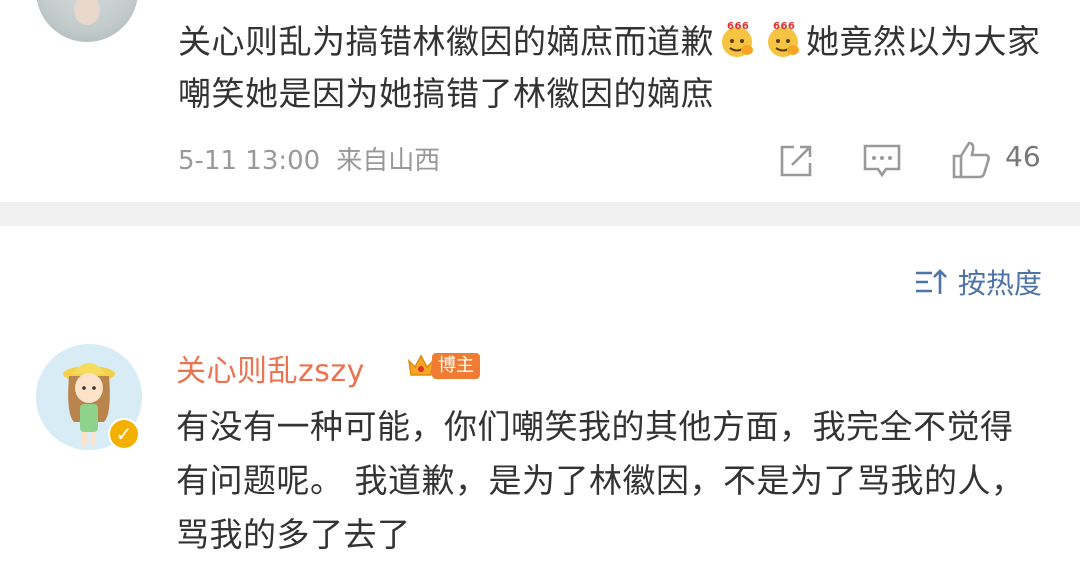 The width and height of the screenshot is (1080, 582). Describe the element at coordinates (456, 366) in the screenshot. I see `badge-label: 博主` at that location.